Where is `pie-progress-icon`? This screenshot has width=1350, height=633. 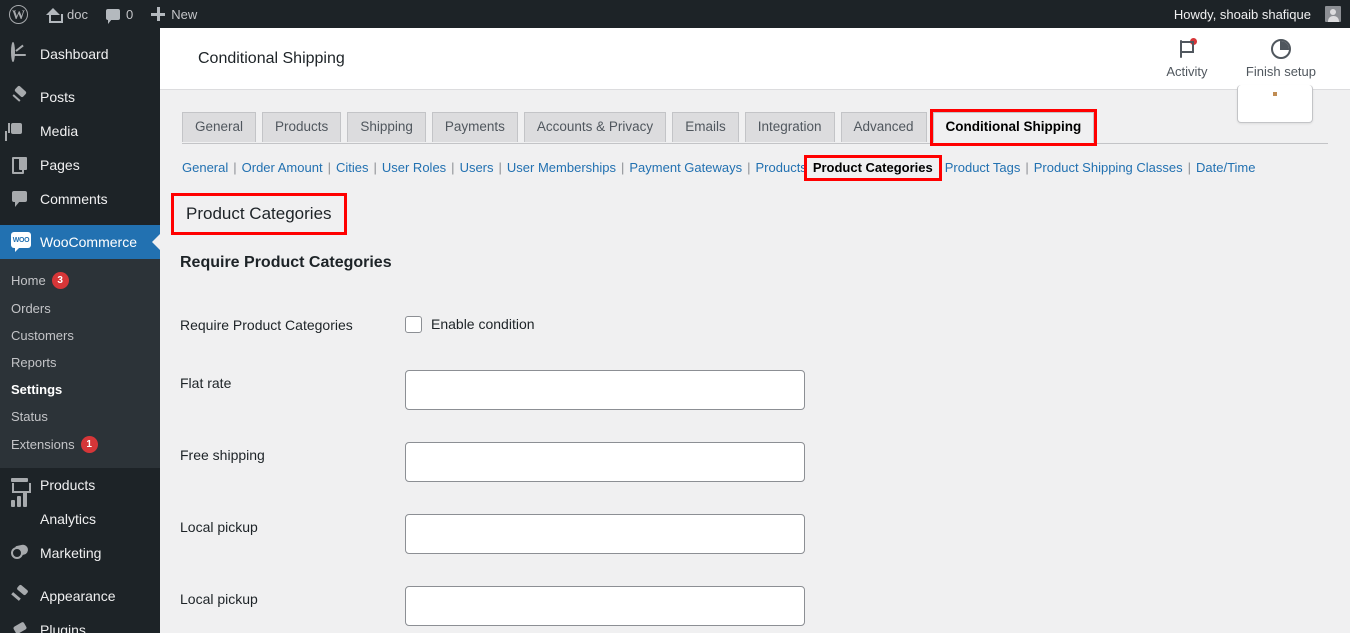
pie-progress-icon is located at coordinates (1280, 48).